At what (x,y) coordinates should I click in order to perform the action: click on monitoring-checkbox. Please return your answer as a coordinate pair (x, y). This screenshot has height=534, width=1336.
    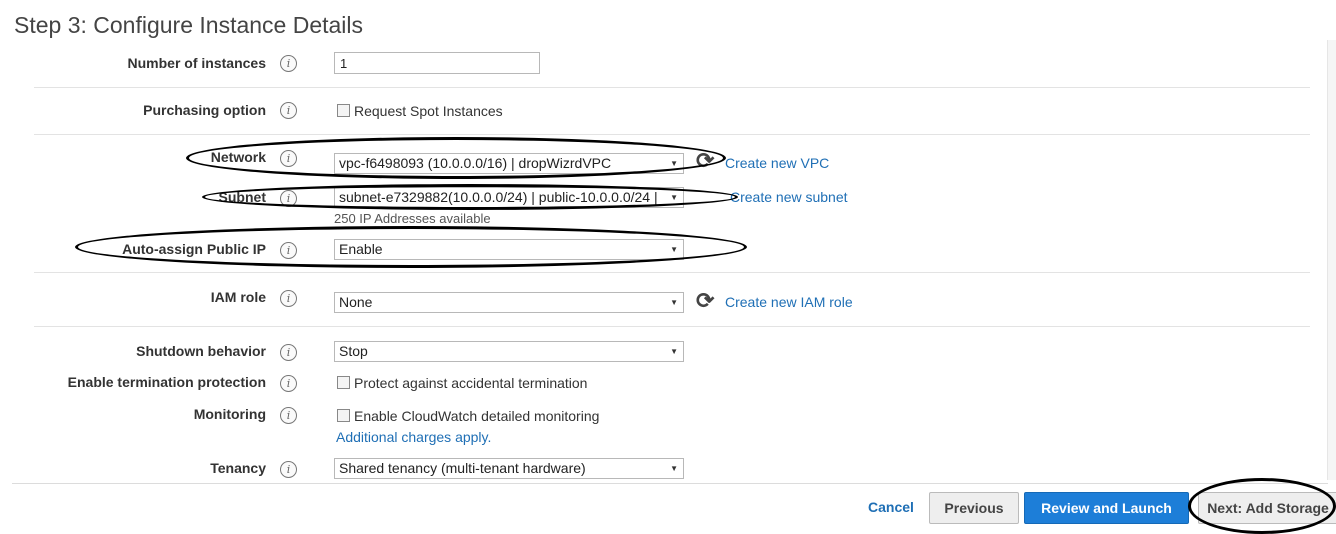
    Looking at the image, I should click on (343, 415).